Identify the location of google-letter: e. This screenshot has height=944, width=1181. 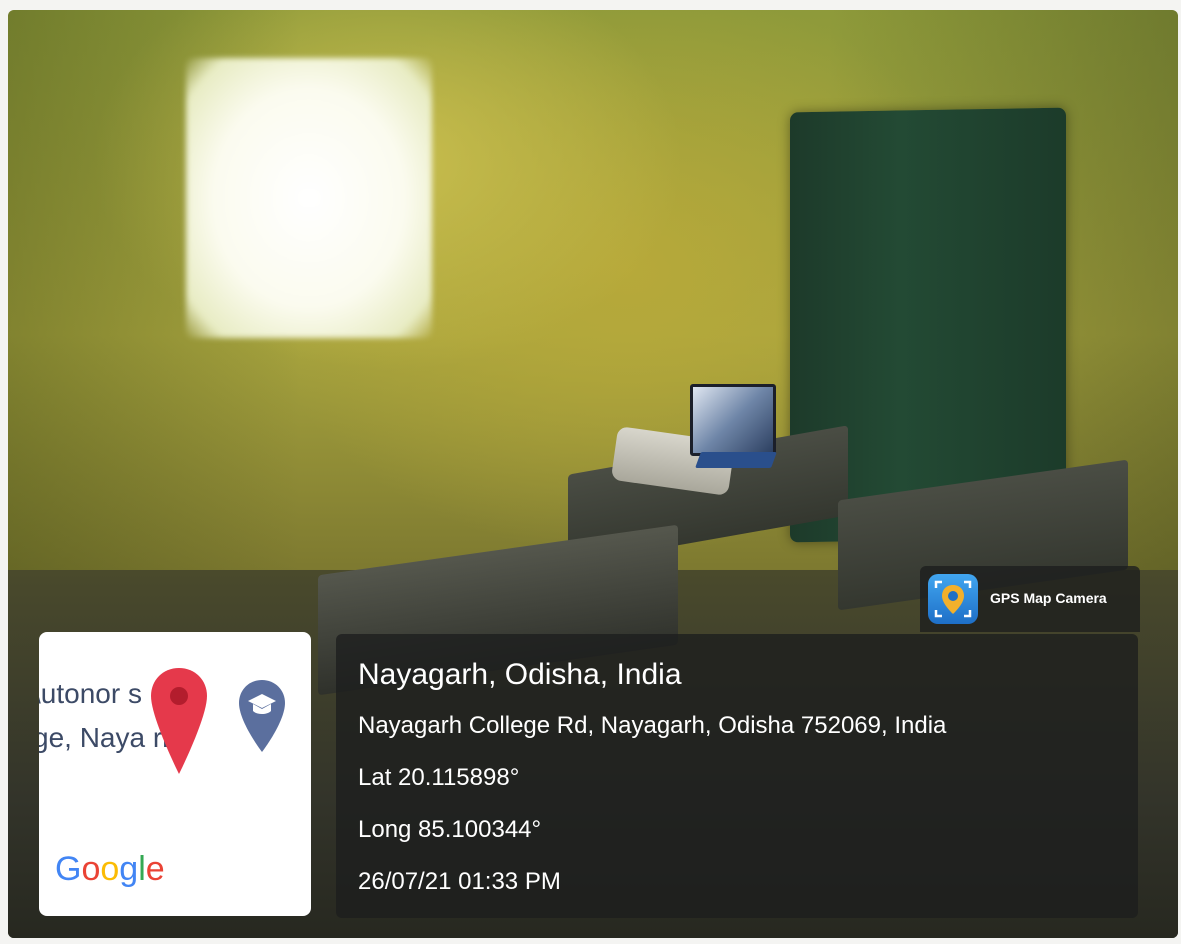
(155, 869).